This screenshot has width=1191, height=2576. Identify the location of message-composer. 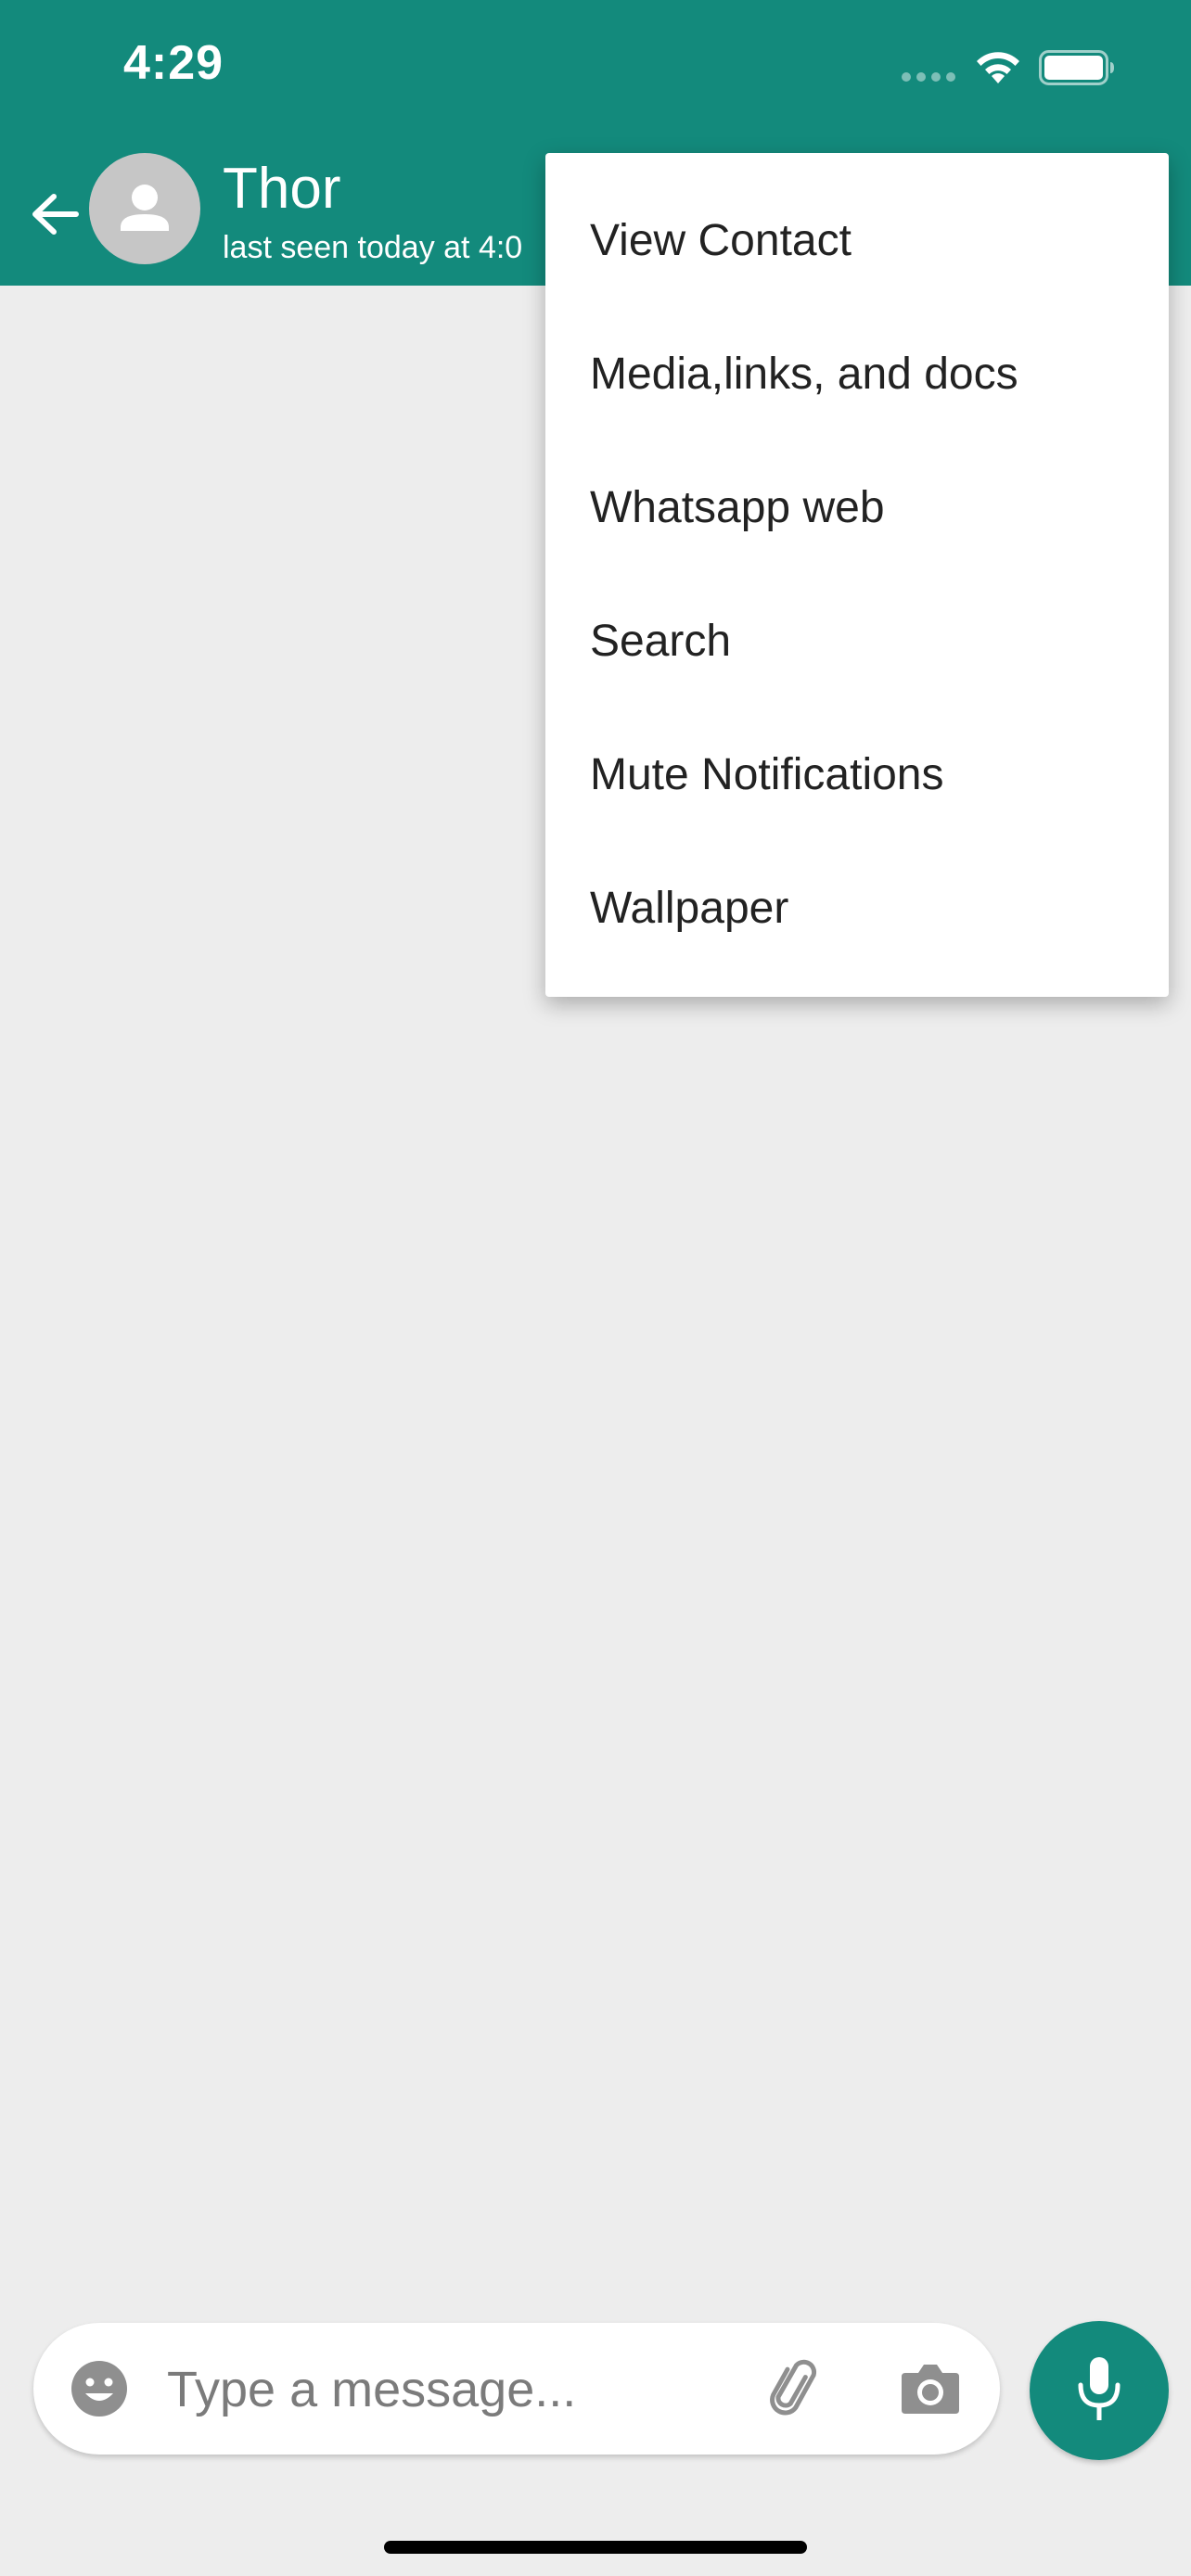
(516, 2389).